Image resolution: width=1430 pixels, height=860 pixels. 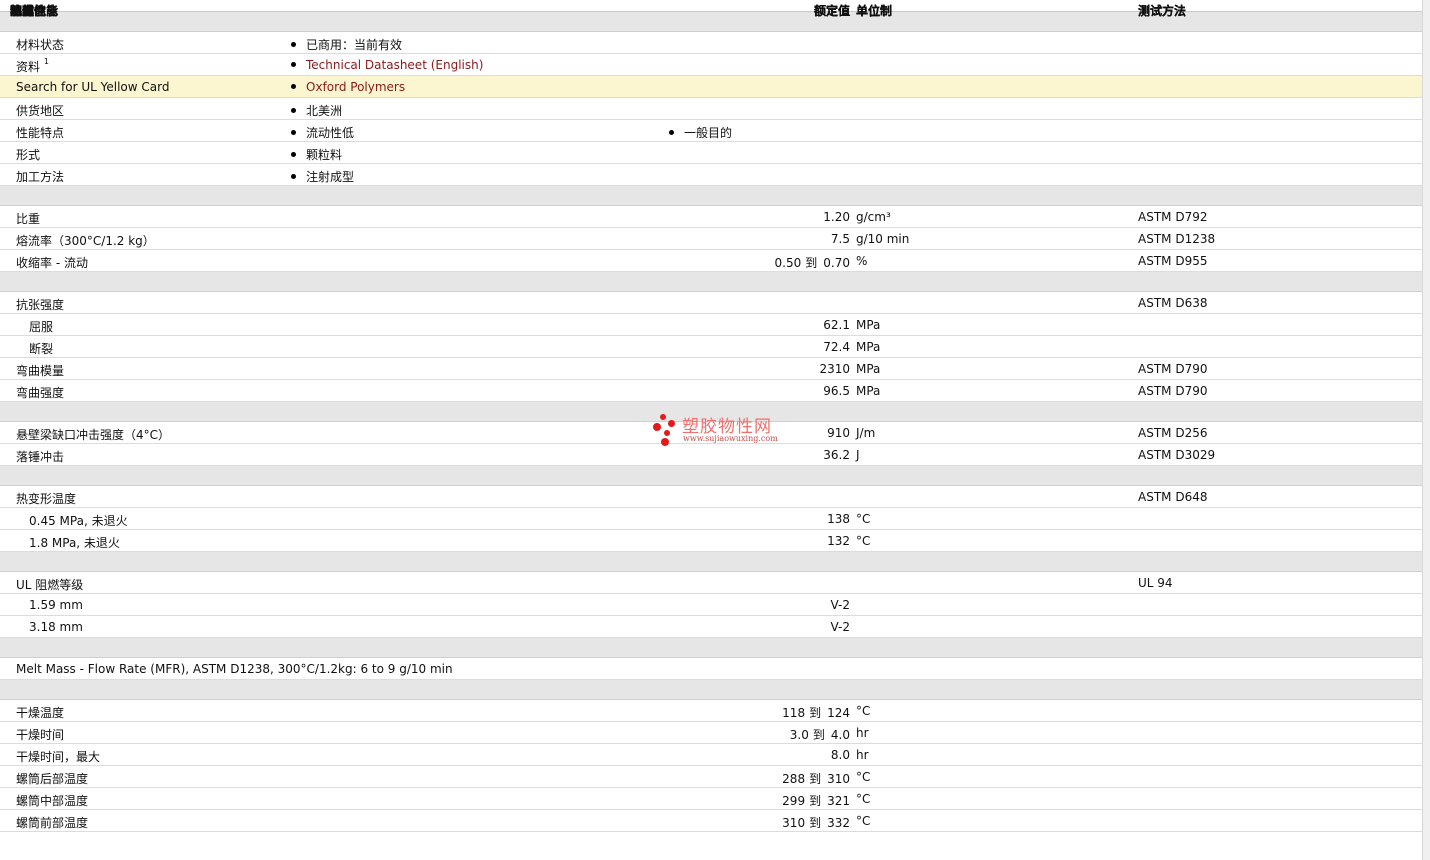 I want to click on property-row: 螺筒前部温度 310 到 332 °C, so click(x=711, y=821).